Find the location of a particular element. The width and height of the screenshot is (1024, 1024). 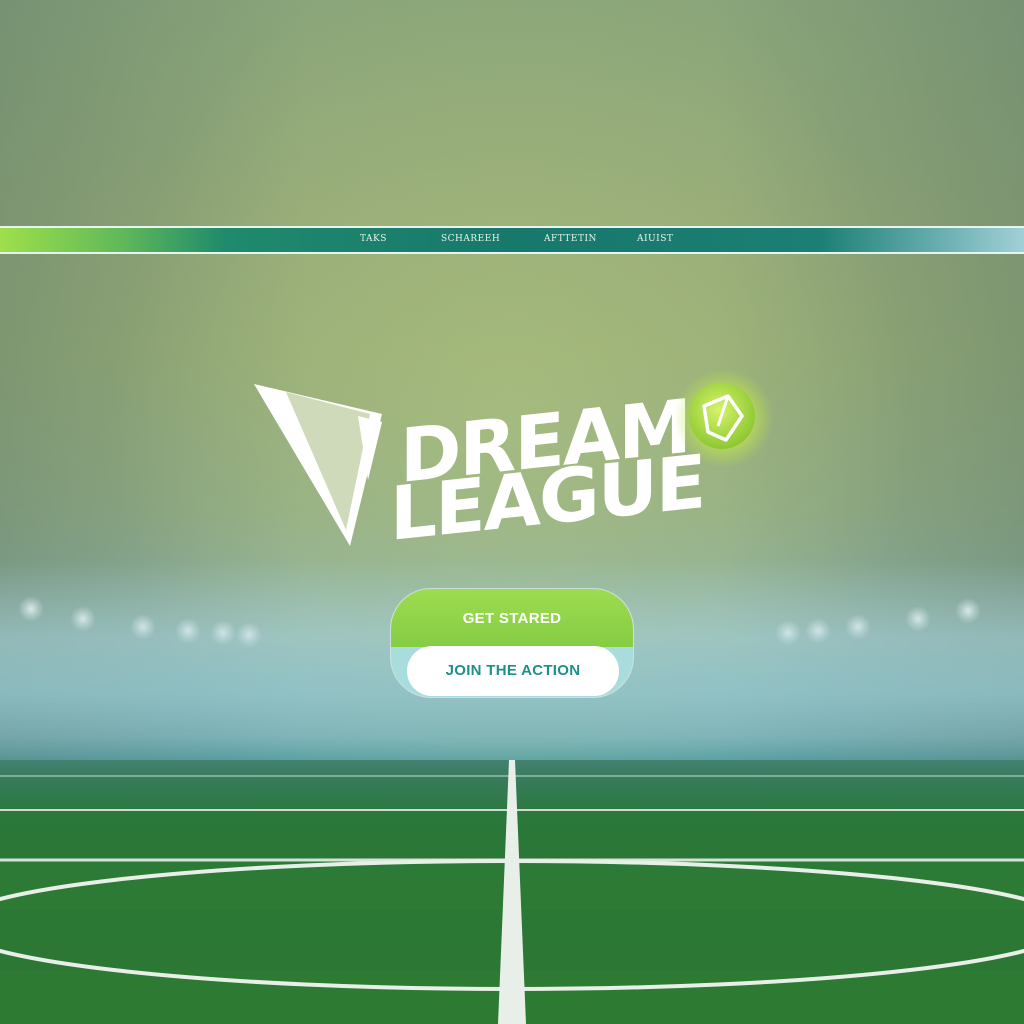

nav-item-afttetin: AFTTETIN is located at coordinates (570, 239).